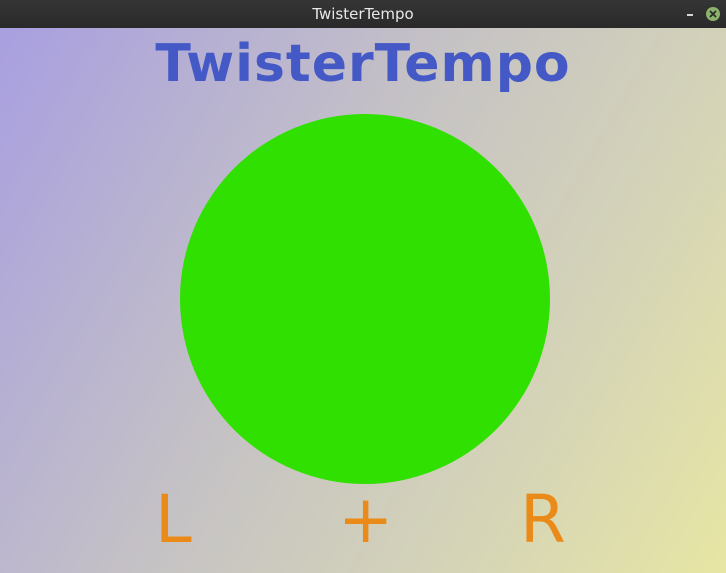 Image resolution: width=726 pixels, height=573 pixels. I want to click on window-controls, so click(701, 14).